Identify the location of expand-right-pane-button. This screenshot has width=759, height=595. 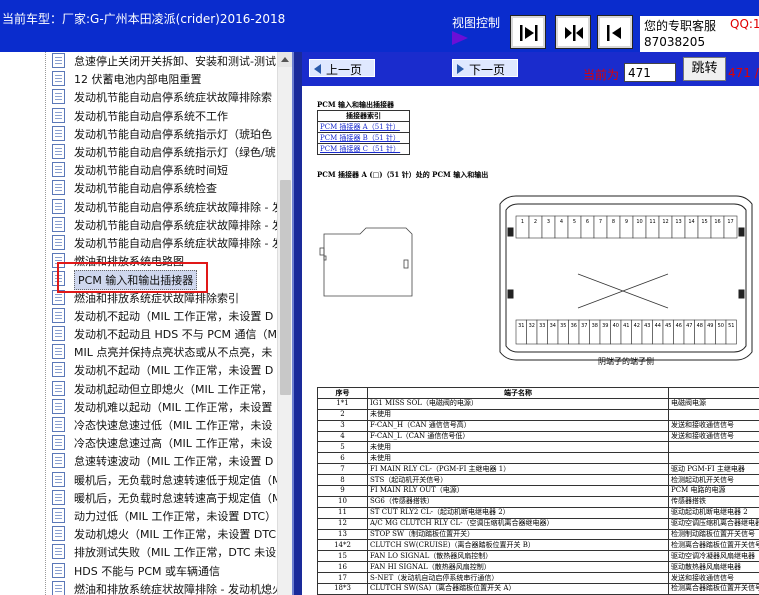
(615, 32).